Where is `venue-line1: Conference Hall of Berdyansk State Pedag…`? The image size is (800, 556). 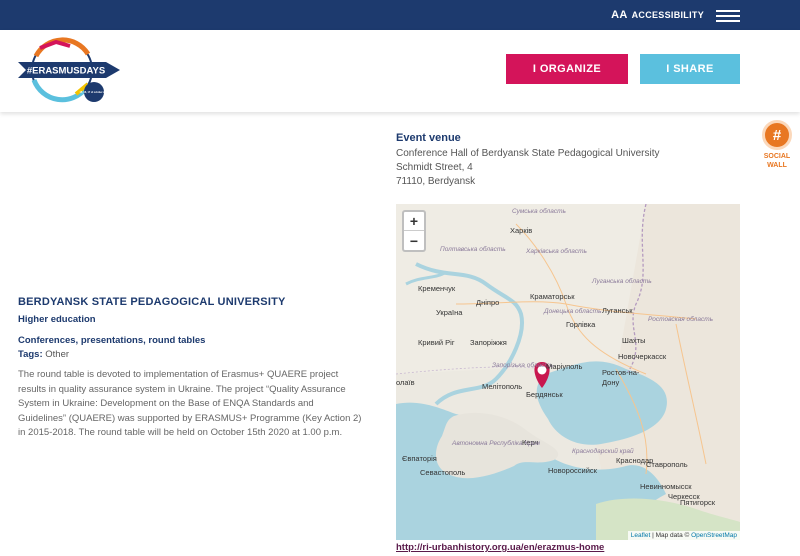 venue-line1: Conference Hall of Berdyansk State Pedag… is located at coordinates (528, 153).